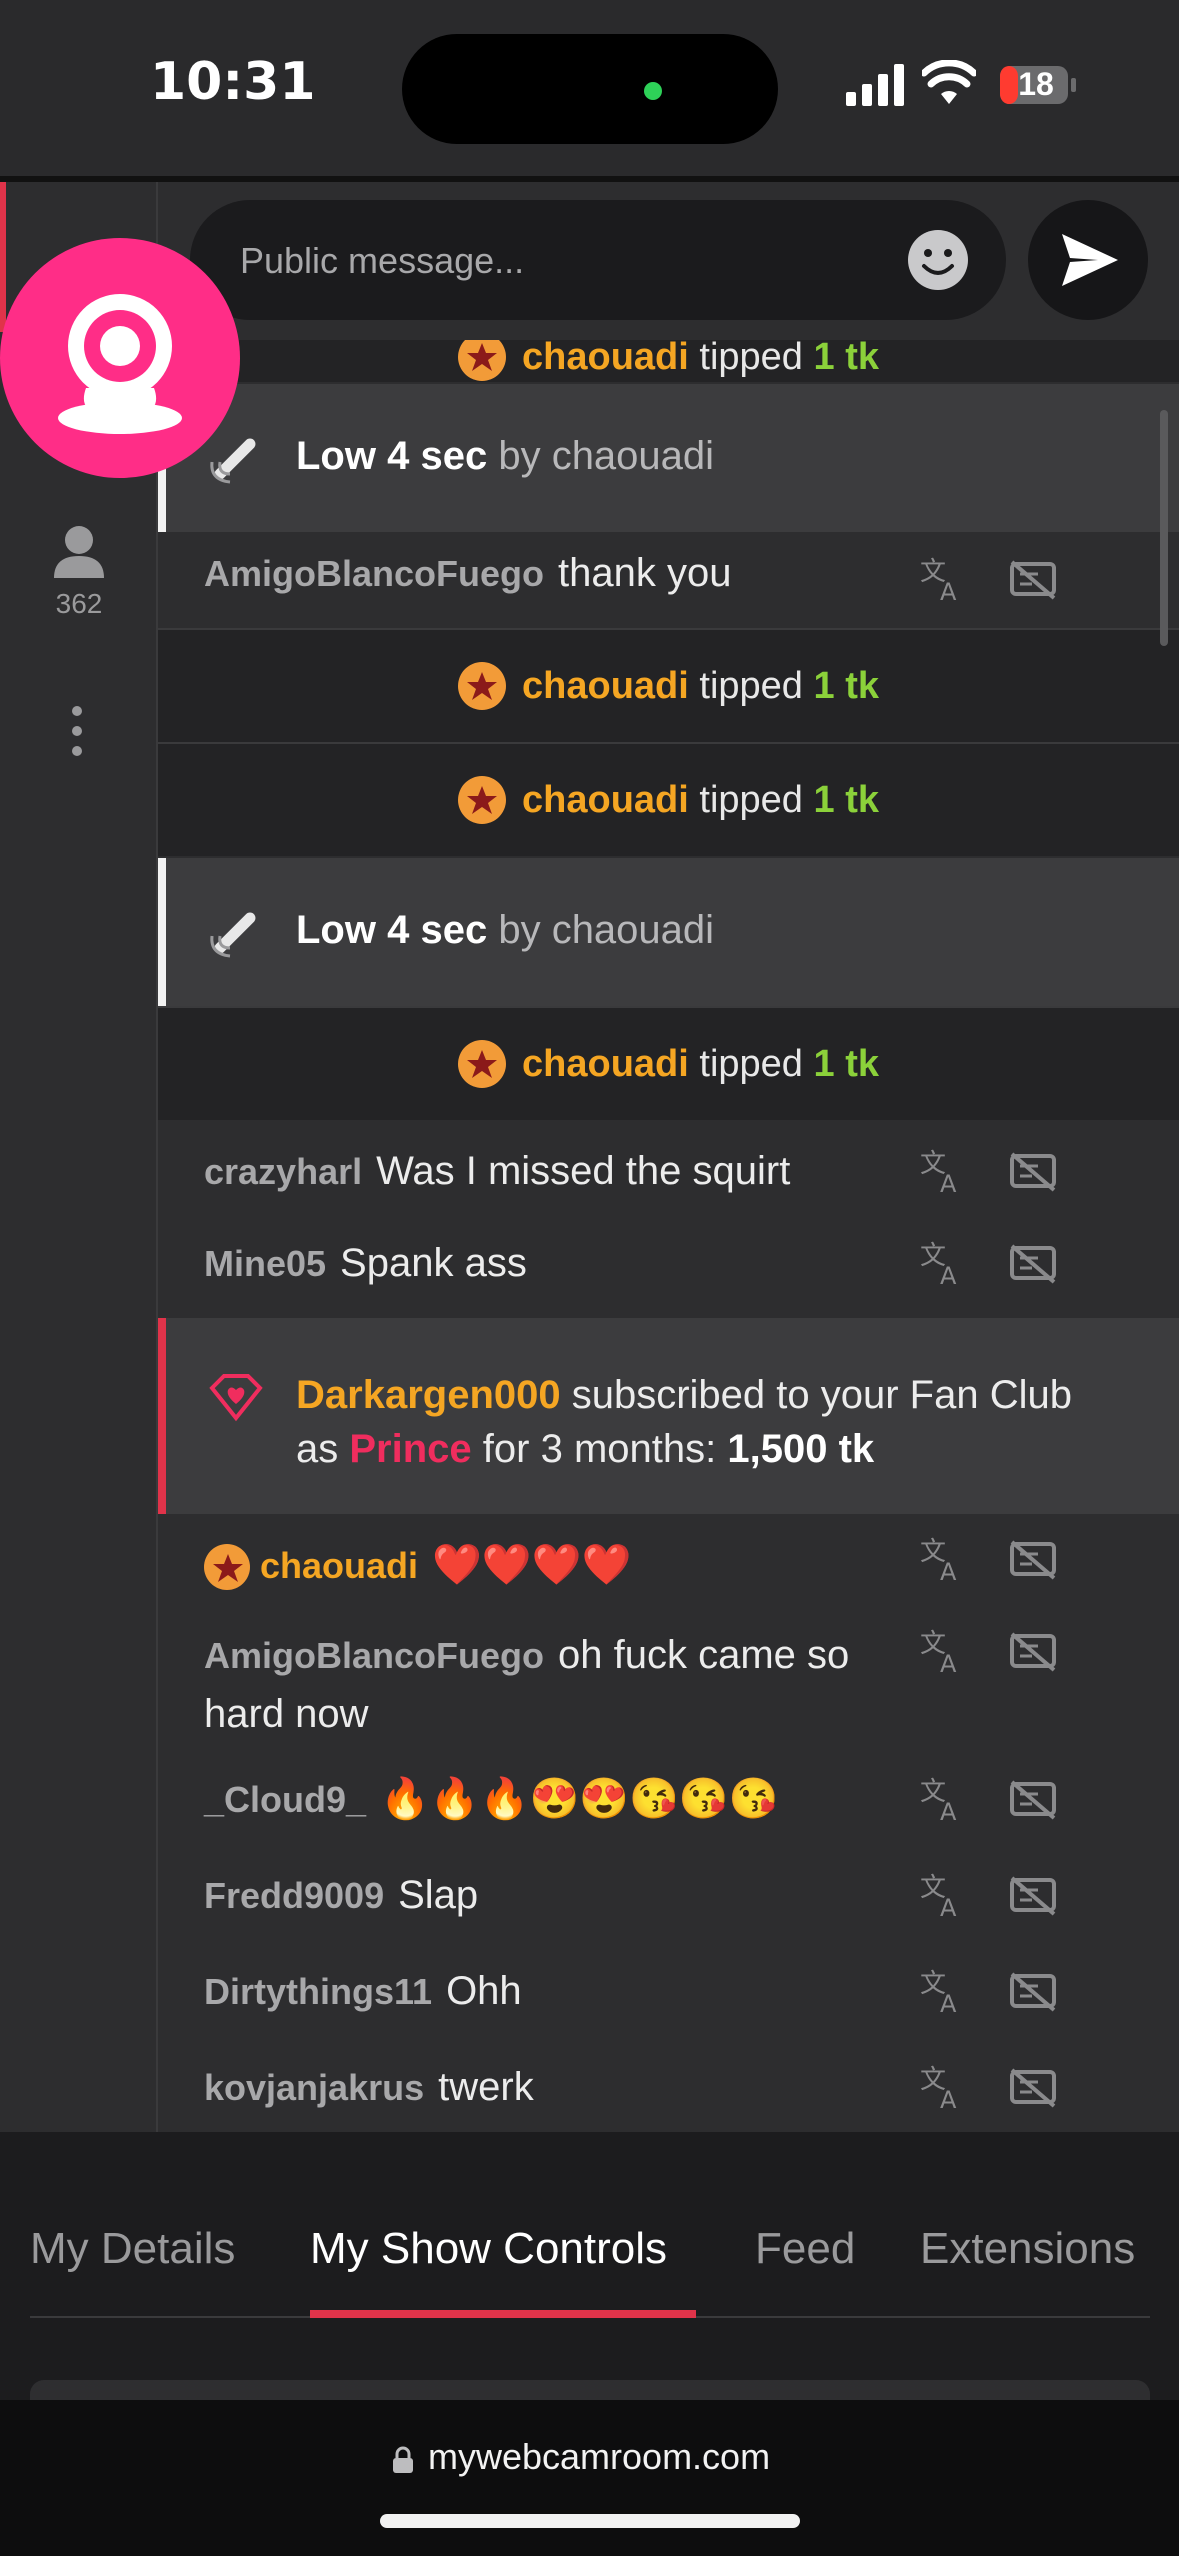 This screenshot has width=1179, height=2556. I want to click on tab-feed: Feed, so click(805, 2249).